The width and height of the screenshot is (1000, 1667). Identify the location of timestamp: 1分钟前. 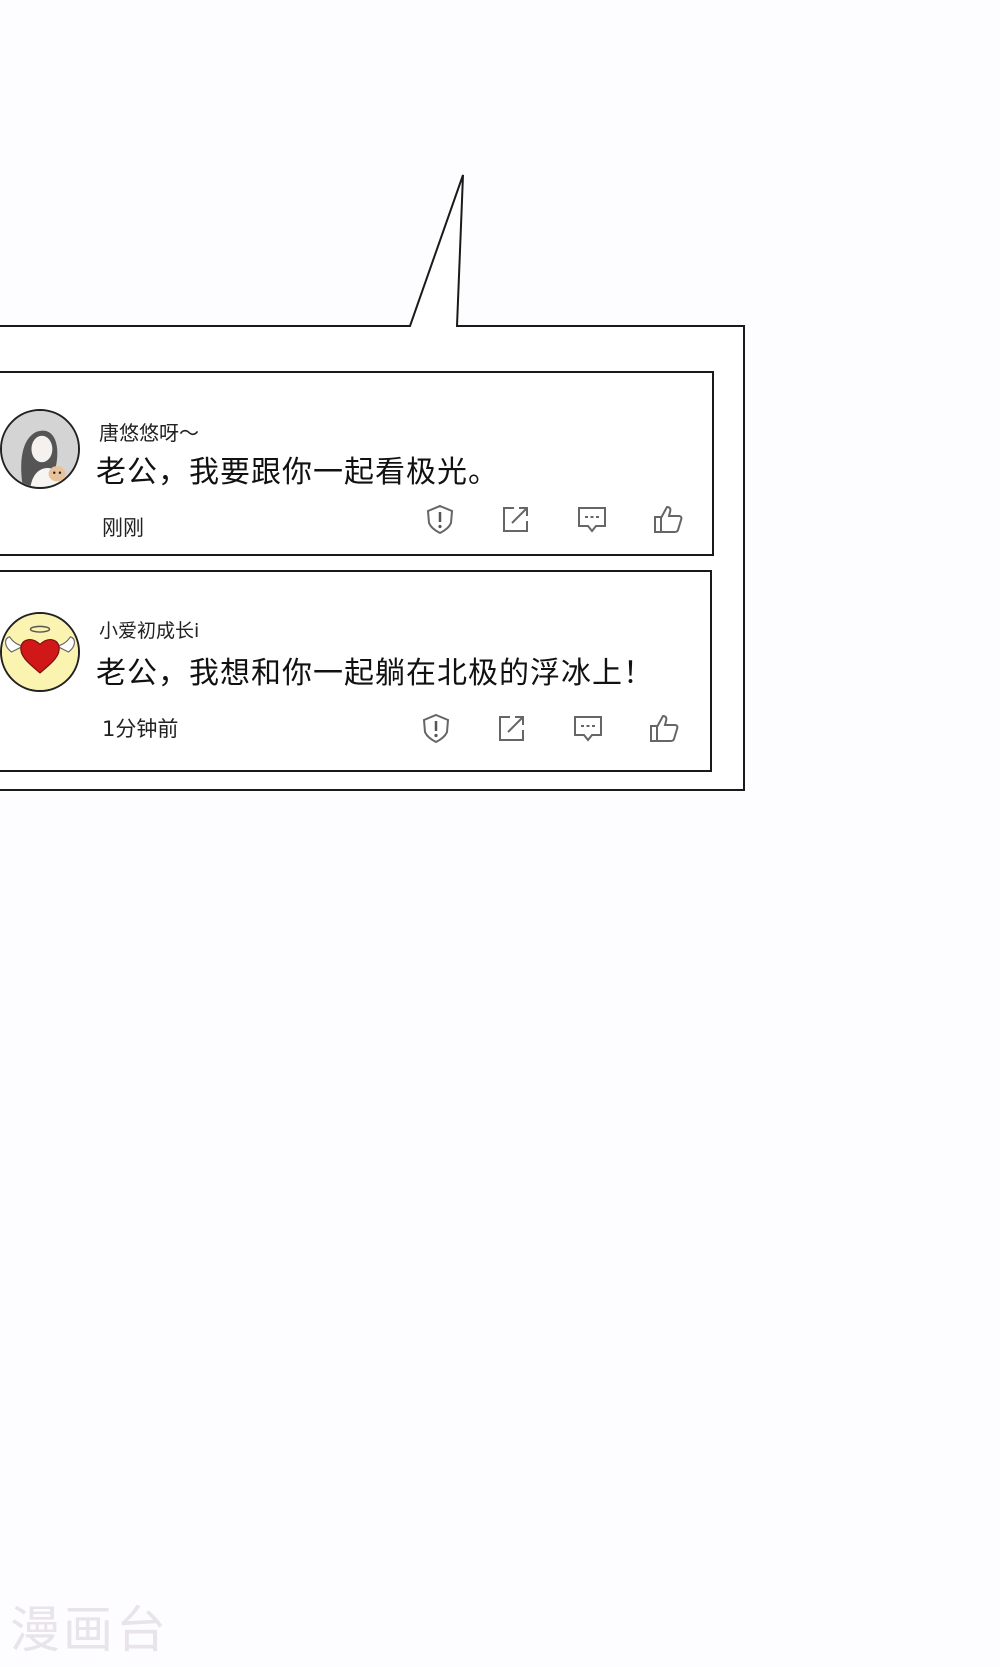
(140, 729).